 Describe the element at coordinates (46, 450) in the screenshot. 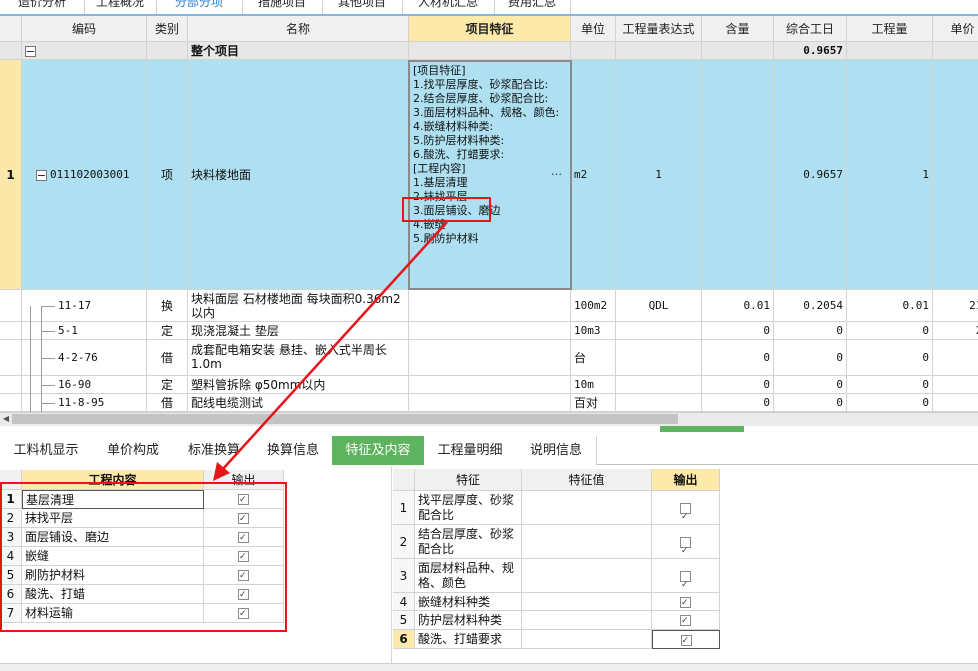

I see `tab-resource-display: 工料机显示` at that location.